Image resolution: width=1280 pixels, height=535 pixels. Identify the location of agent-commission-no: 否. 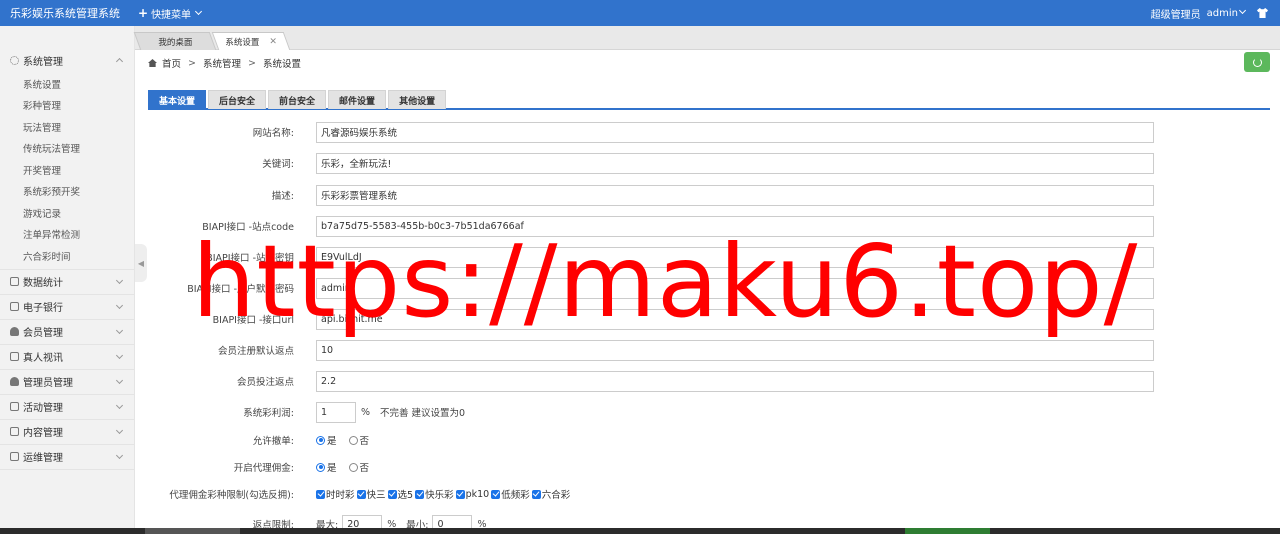
(358, 467).